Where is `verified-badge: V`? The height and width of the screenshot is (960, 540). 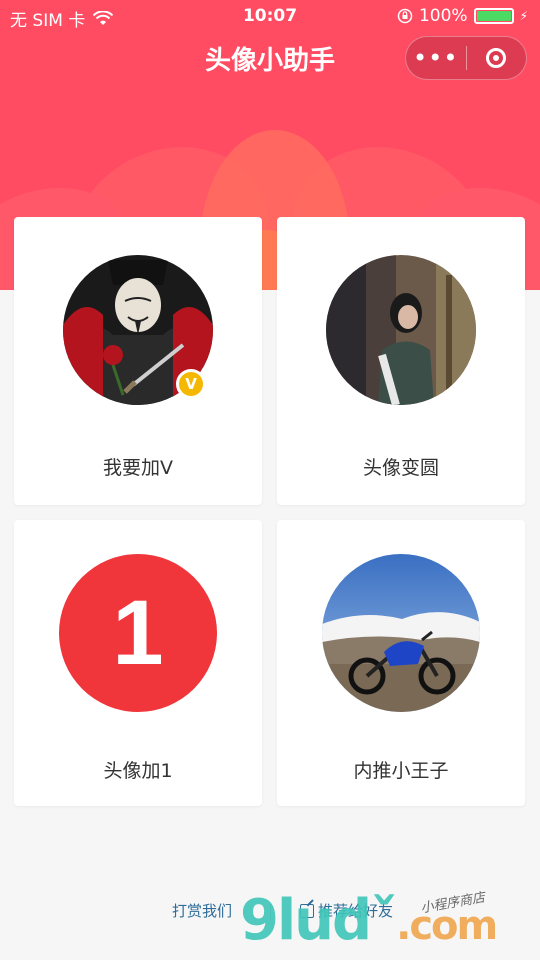
verified-badge: V is located at coordinates (191, 384).